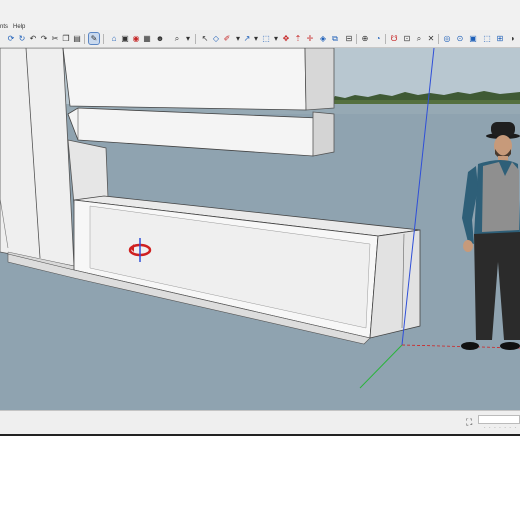  Describe the element at coordinates (260, 15) in the screenshot. I see `menu-bar: nts Help` at that location.